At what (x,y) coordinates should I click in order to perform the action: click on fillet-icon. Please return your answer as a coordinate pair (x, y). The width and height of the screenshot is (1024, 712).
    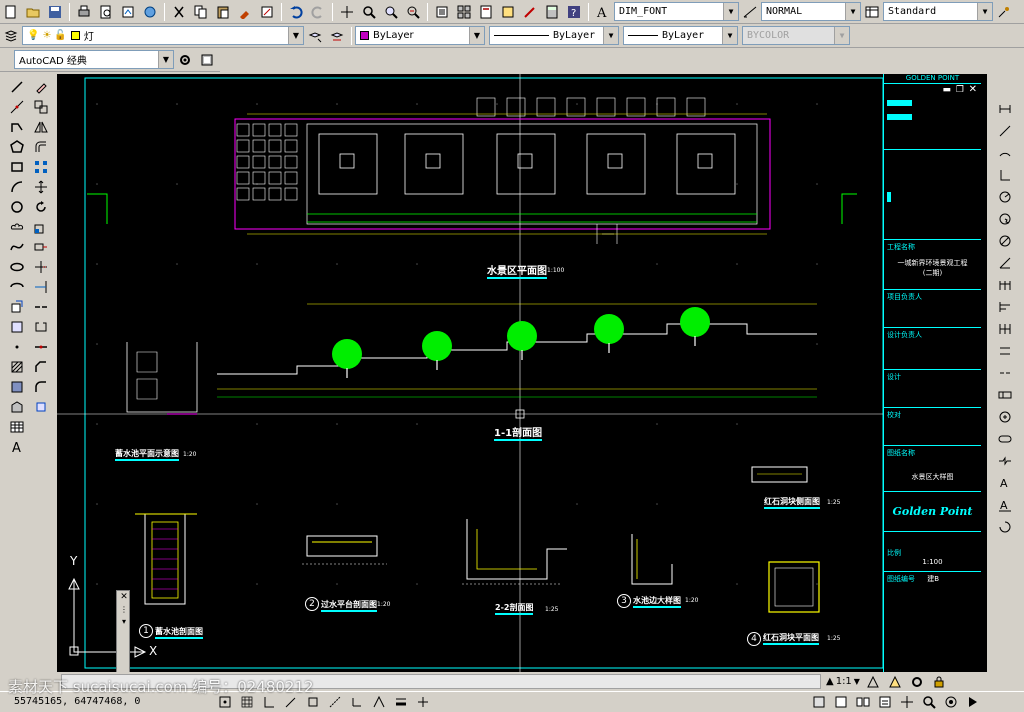
    Looking at the image, I should click on (41, 387).